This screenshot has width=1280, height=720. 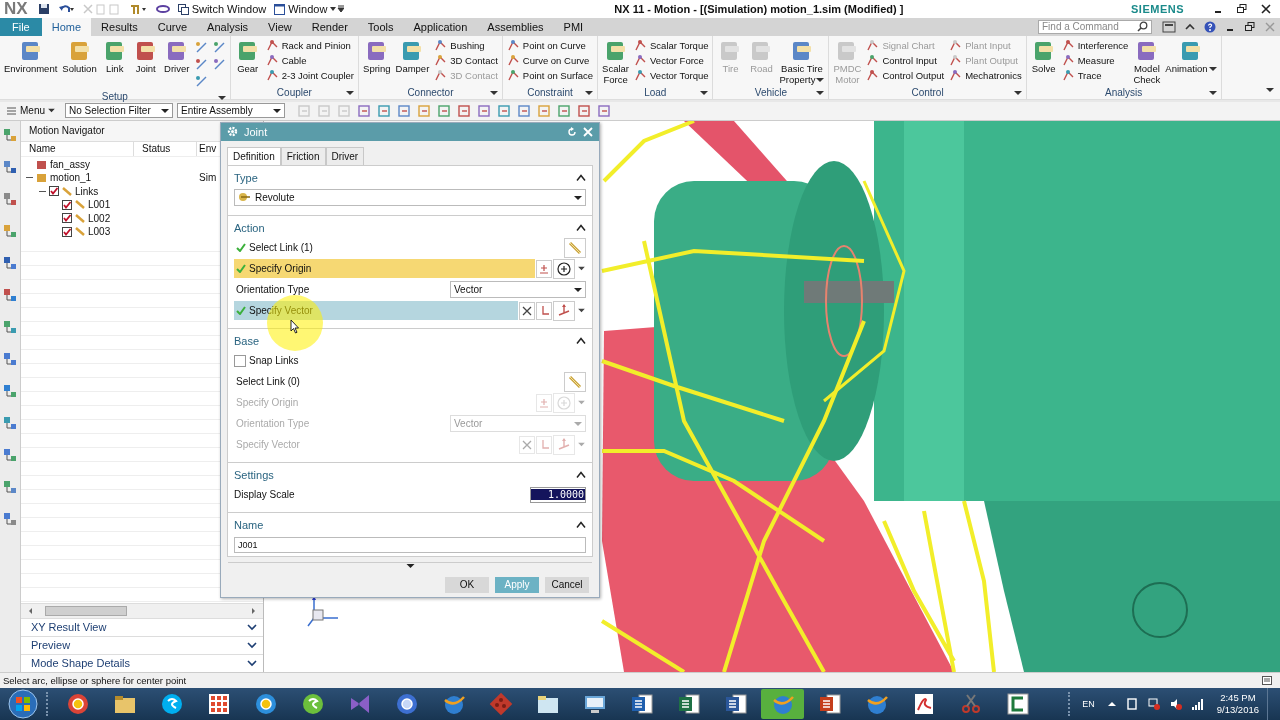 What do you see at coordinates (573, 27) in the screenshot?
I see `ribbon-tab: PMI` at bounding box center [573, 27].